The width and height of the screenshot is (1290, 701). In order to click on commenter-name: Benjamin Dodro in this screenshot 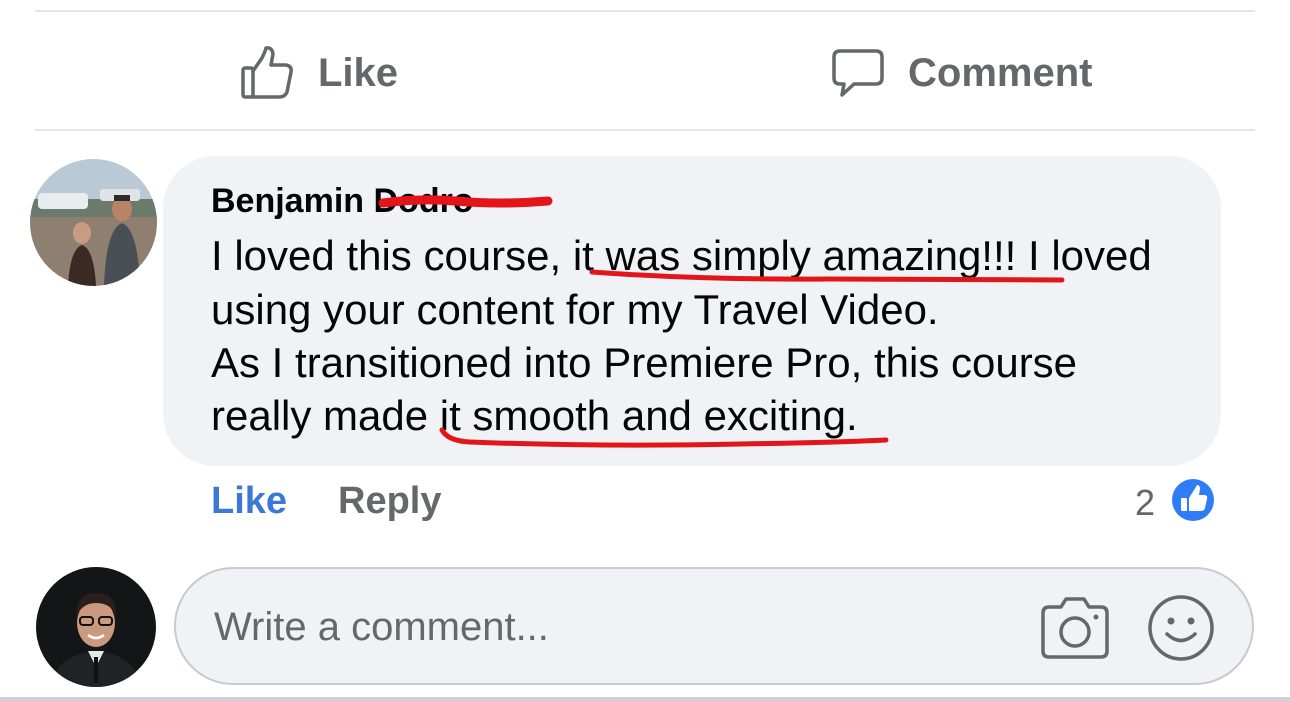, I will do `click(342, 201)`.